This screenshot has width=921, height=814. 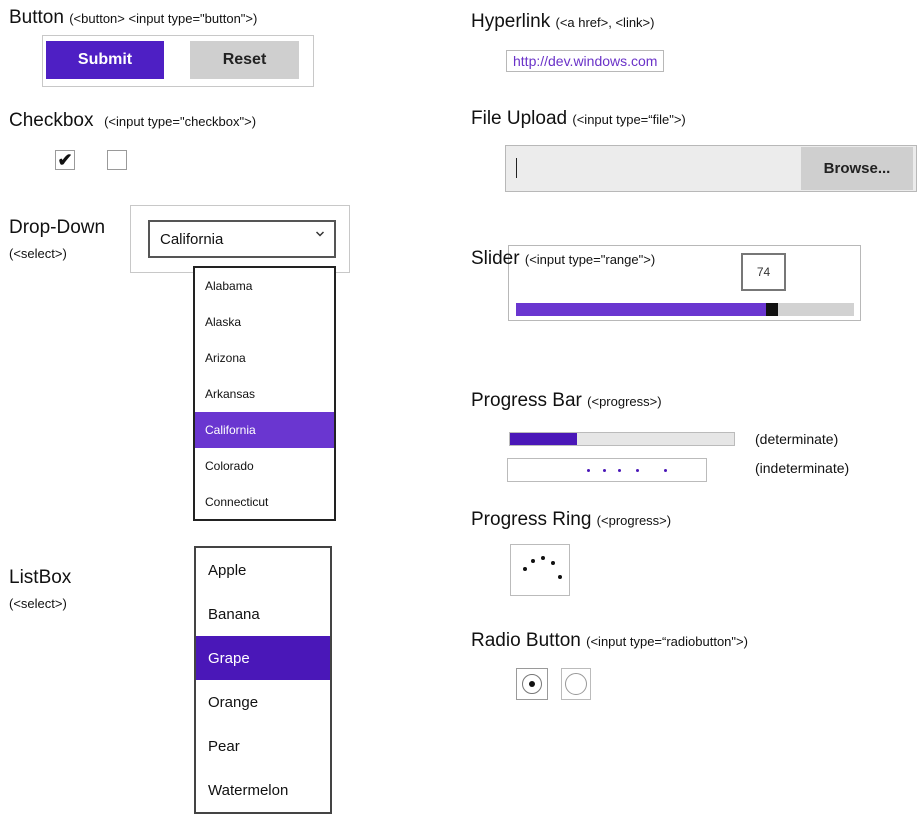 I want to click on listbox-item-apple: Apple, so click(x=263, y=570).